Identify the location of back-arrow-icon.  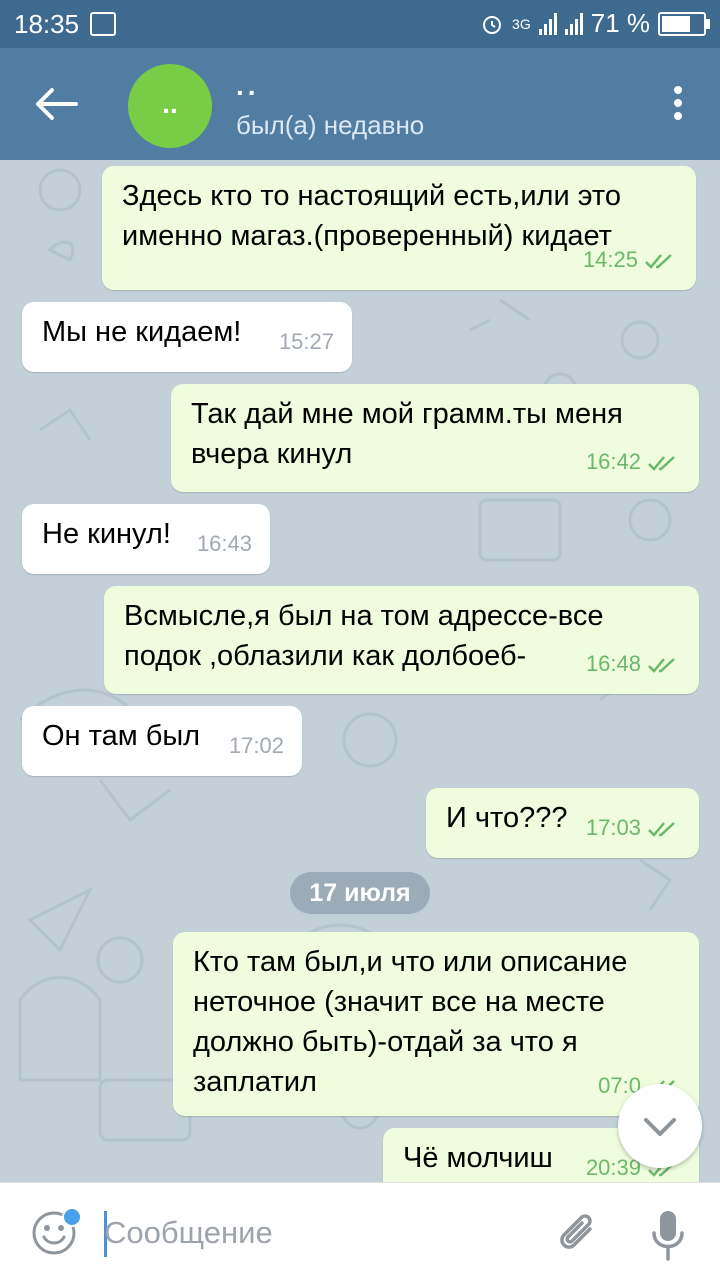
(55, 104).